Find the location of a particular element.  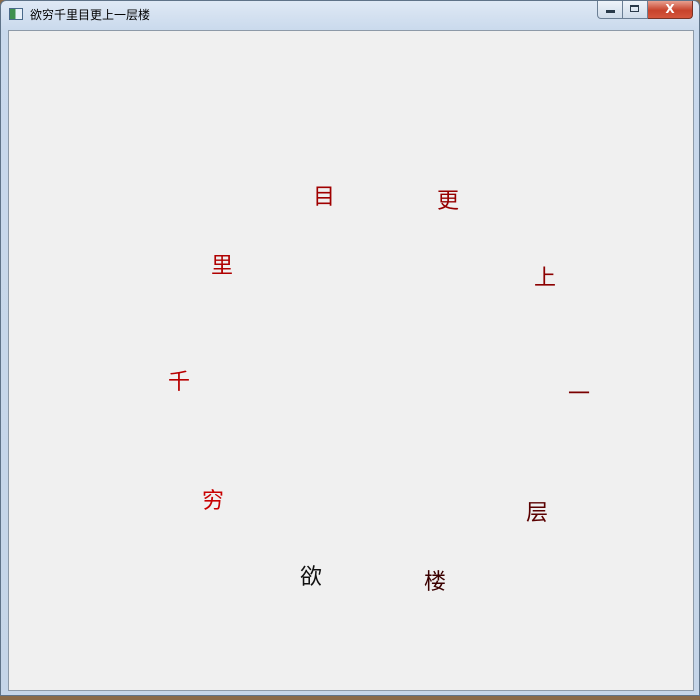

poem-char-10: 楼 is located at coordinates (434, 582).